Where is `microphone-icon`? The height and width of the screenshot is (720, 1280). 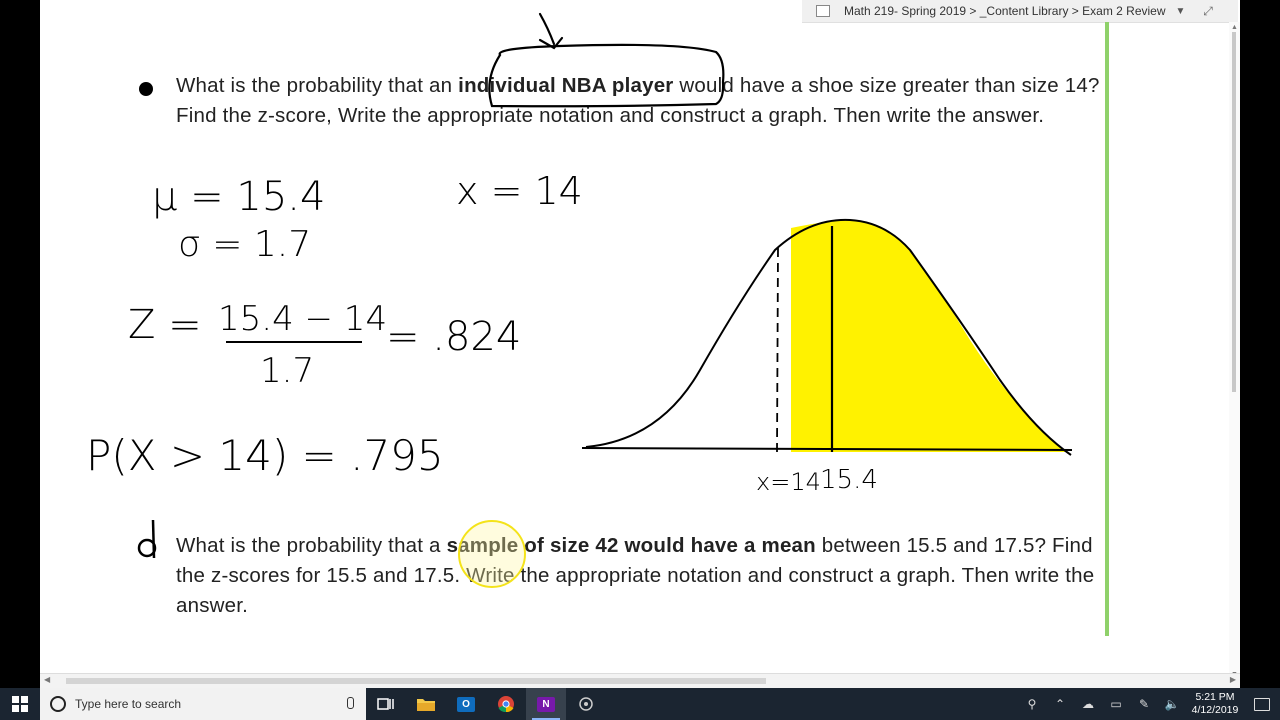 microphone-icon is located at coordinates (350, 703).